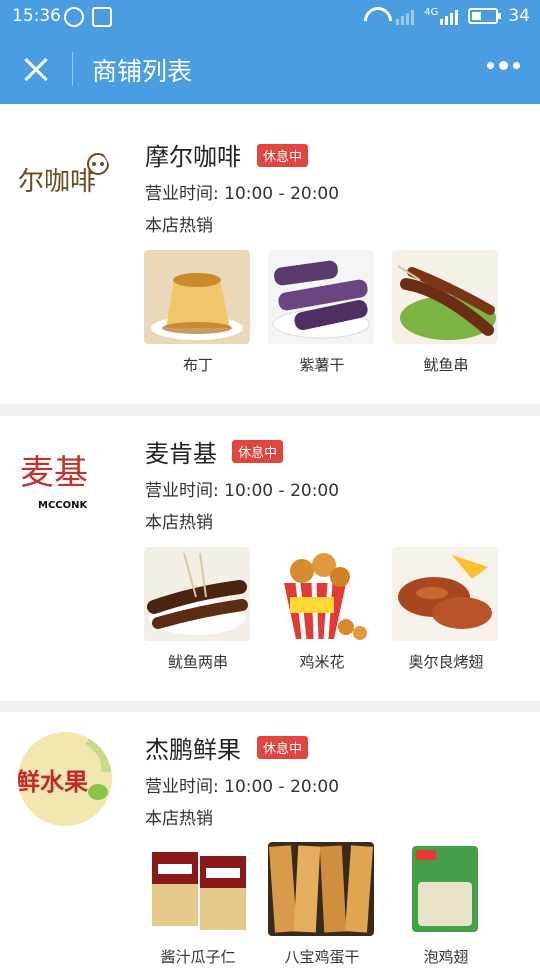  What do you see at coordinates (181, 454) in the screenshot?
I see `shop-name: 麦肯基` at bounding box center [181, 454].